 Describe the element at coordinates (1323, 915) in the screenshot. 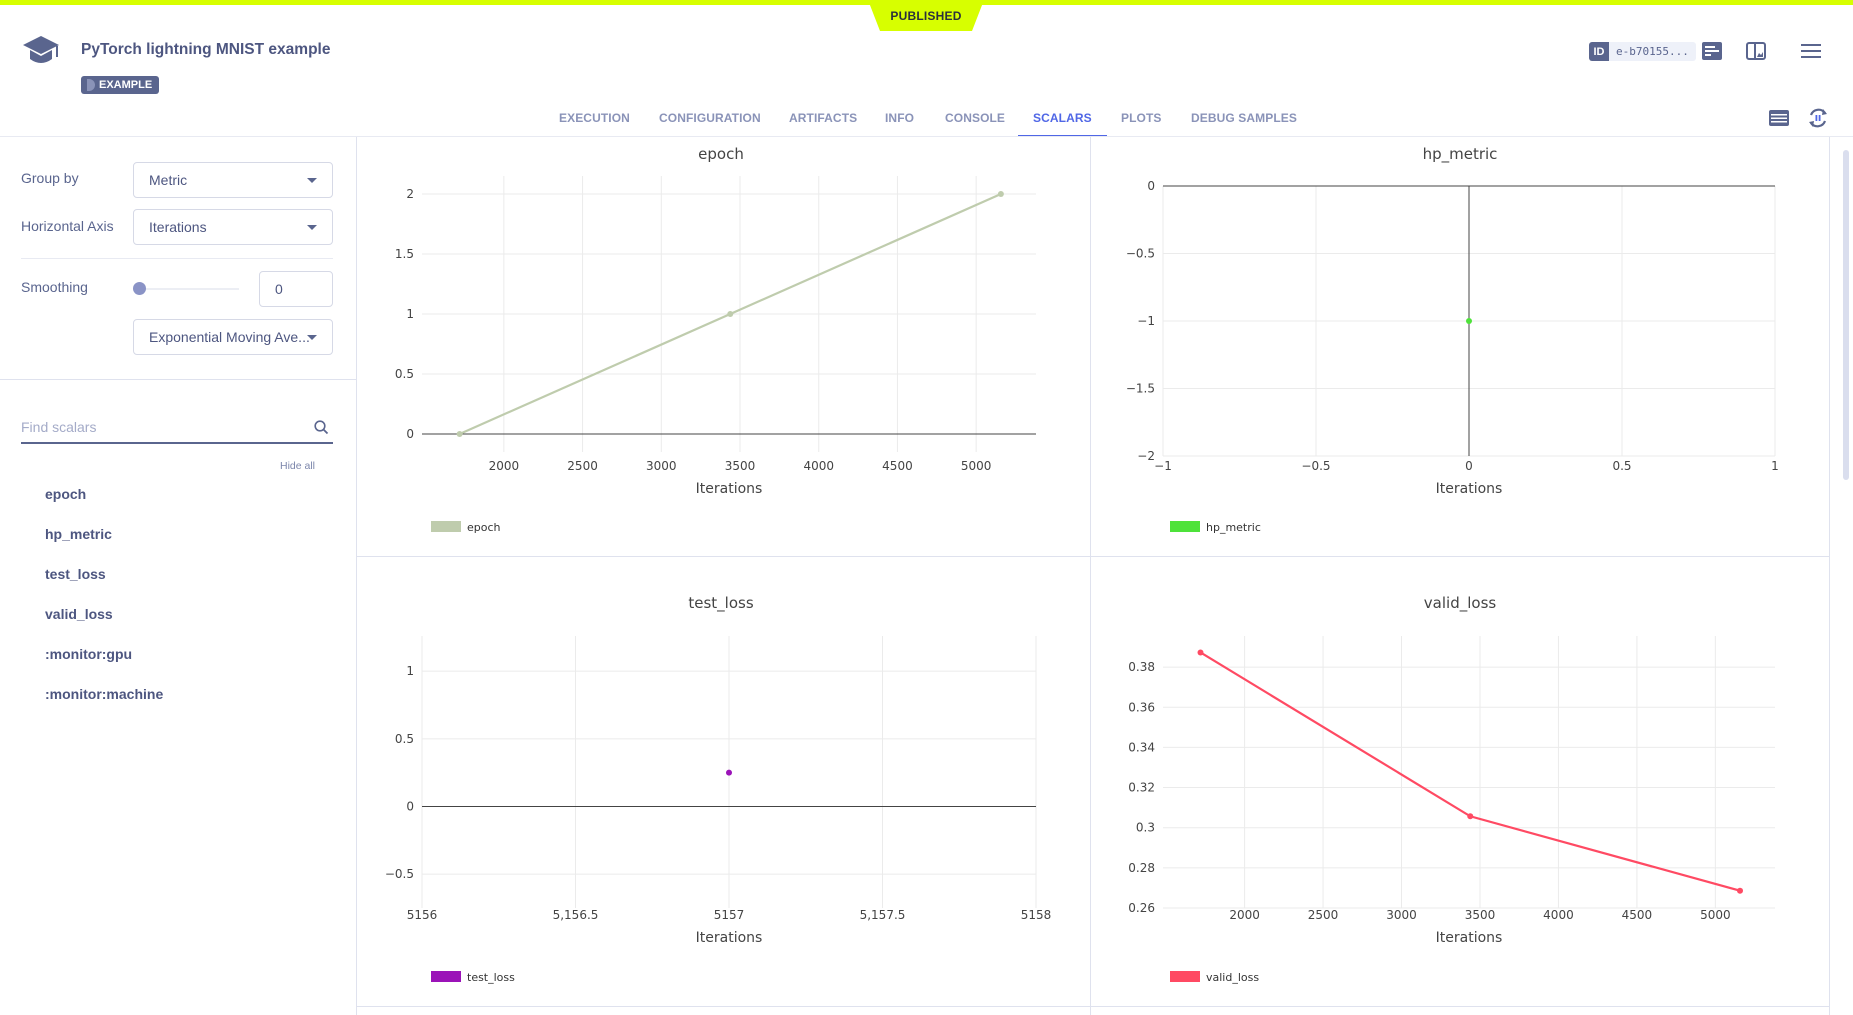

I see `x-tick-label: 2500` at that location.